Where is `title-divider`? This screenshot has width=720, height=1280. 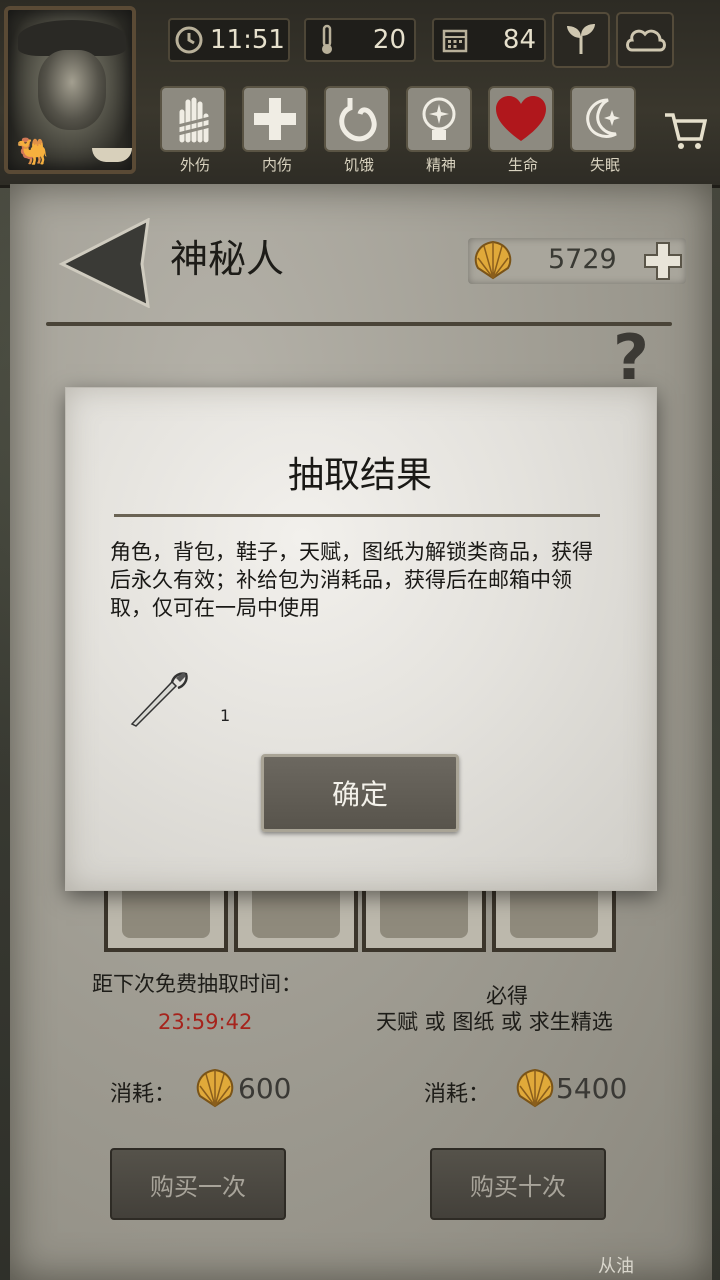 title-divider is located at coordinates (359, 324).